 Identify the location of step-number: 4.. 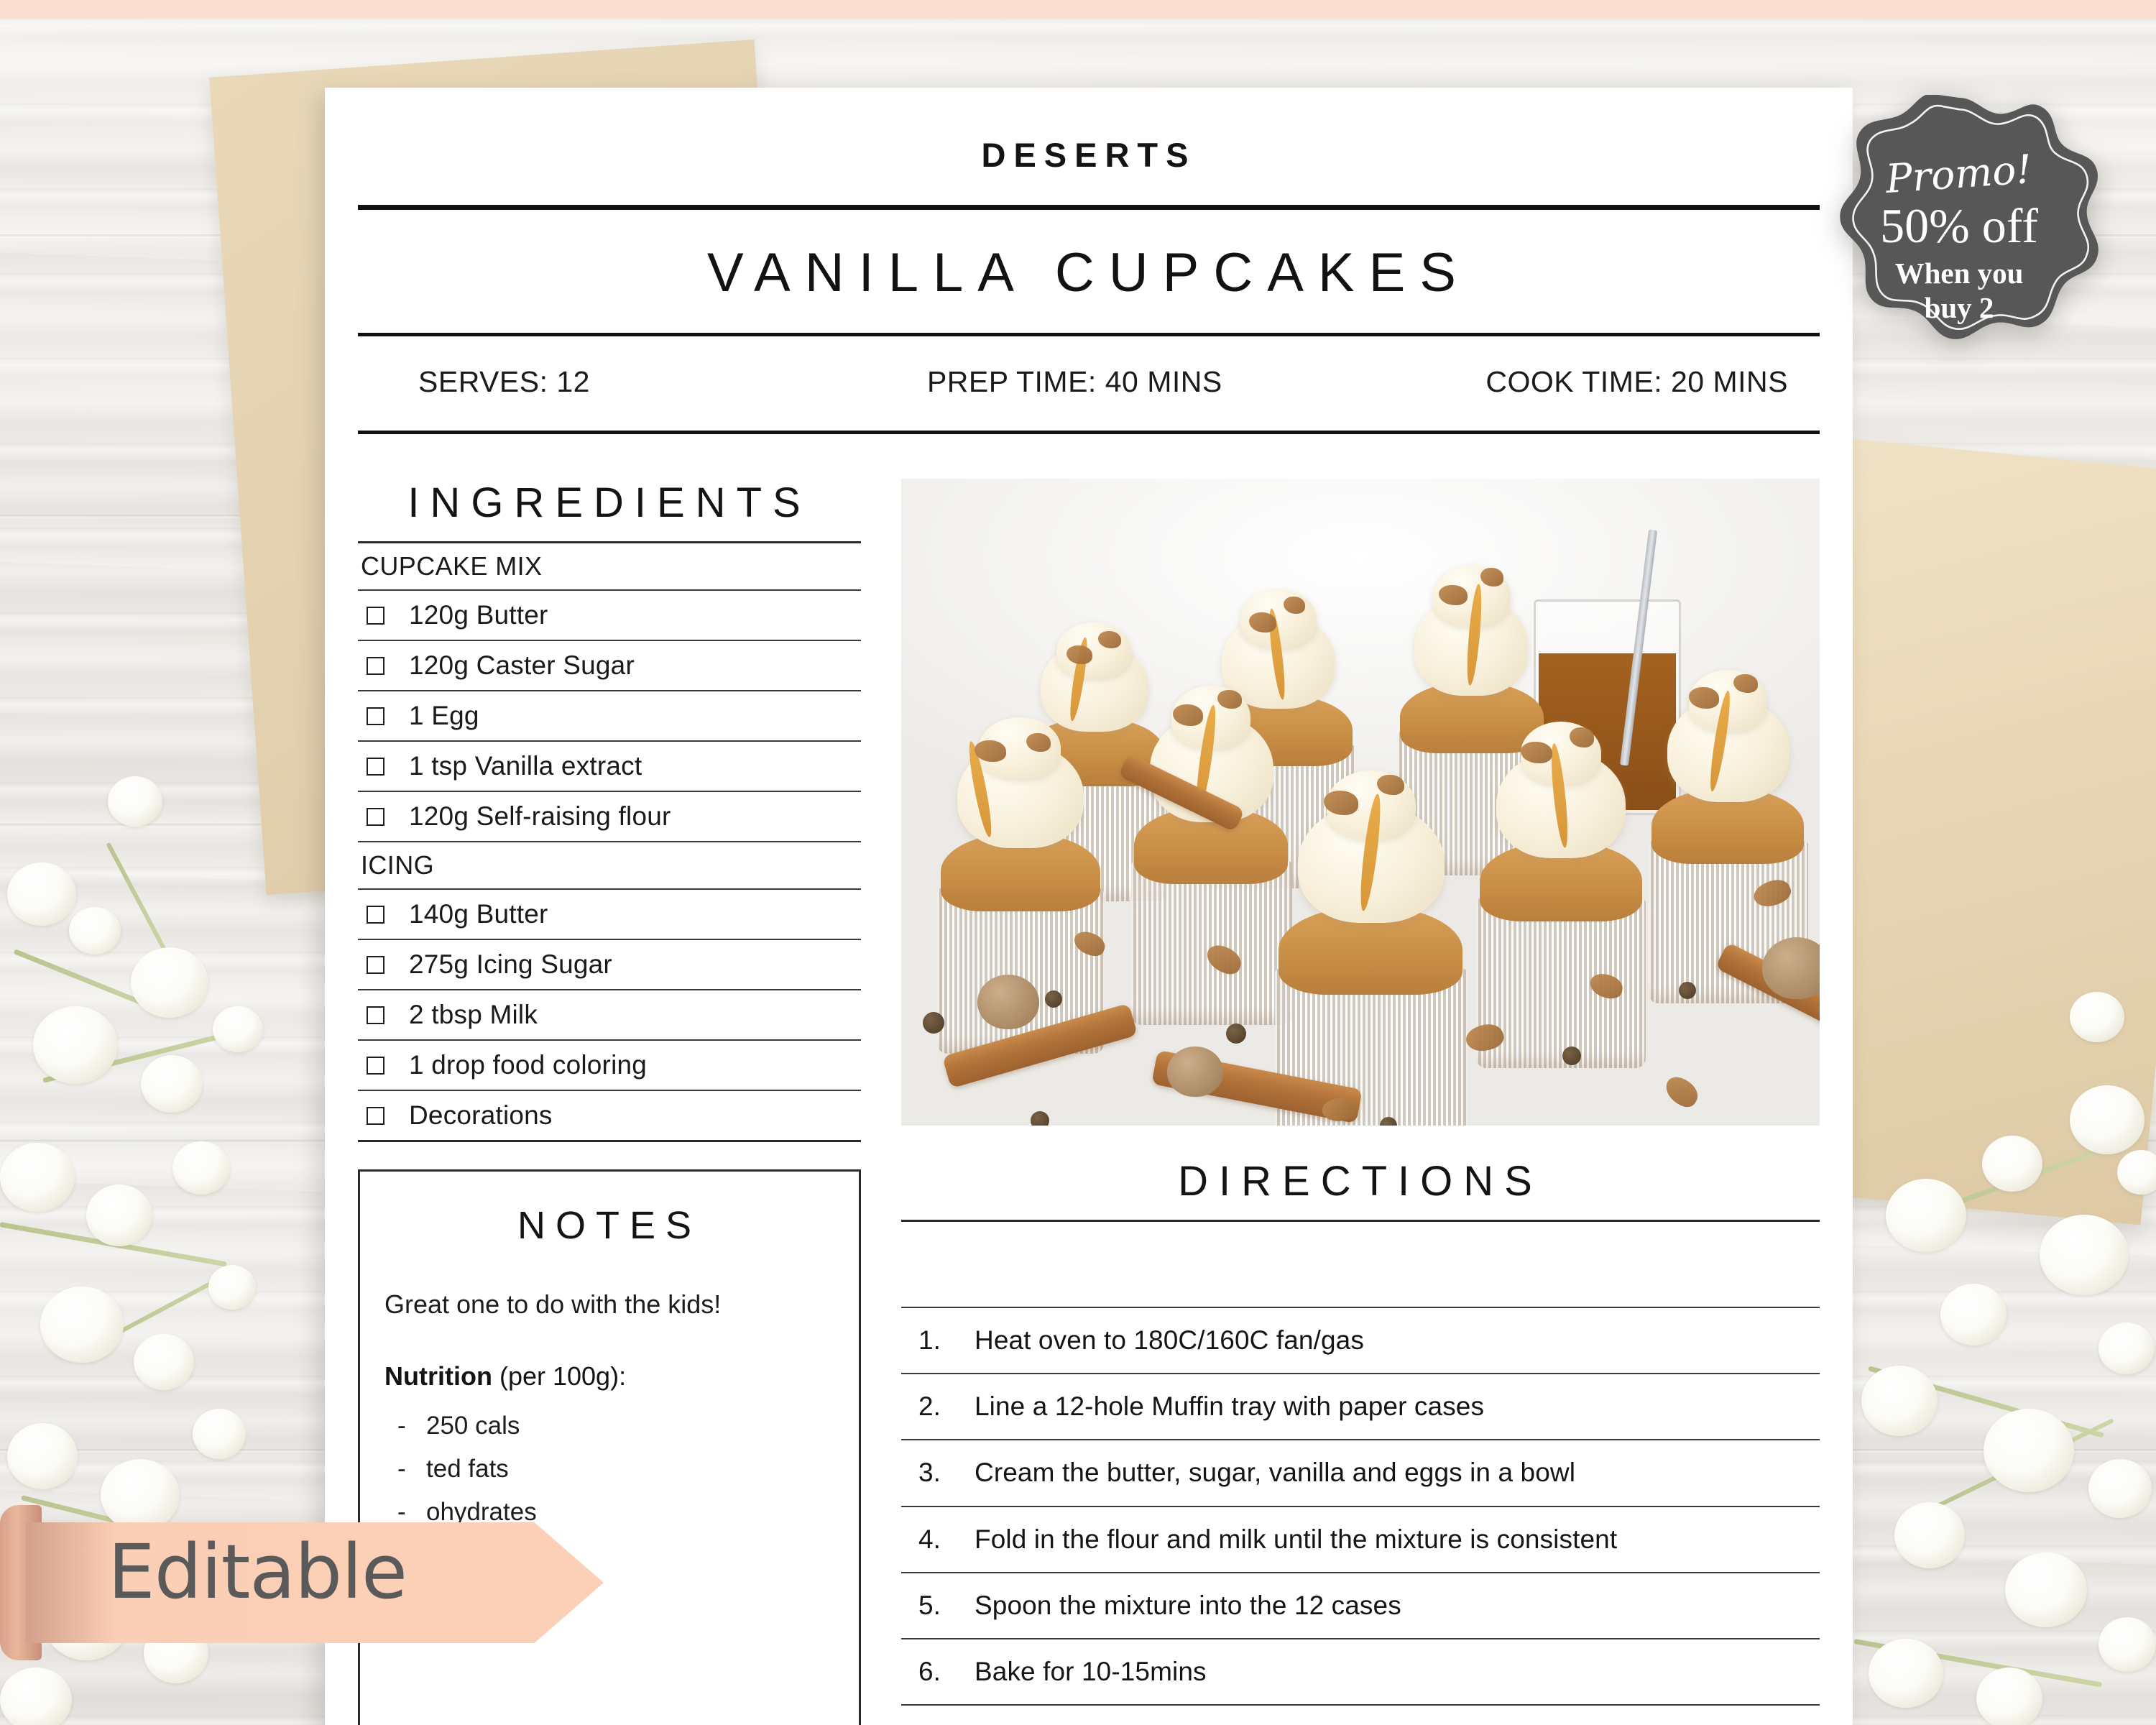
(930, 1539).